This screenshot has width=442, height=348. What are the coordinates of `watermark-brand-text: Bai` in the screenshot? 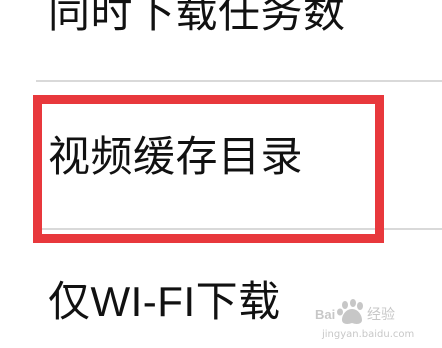 It's located at (325, 314).